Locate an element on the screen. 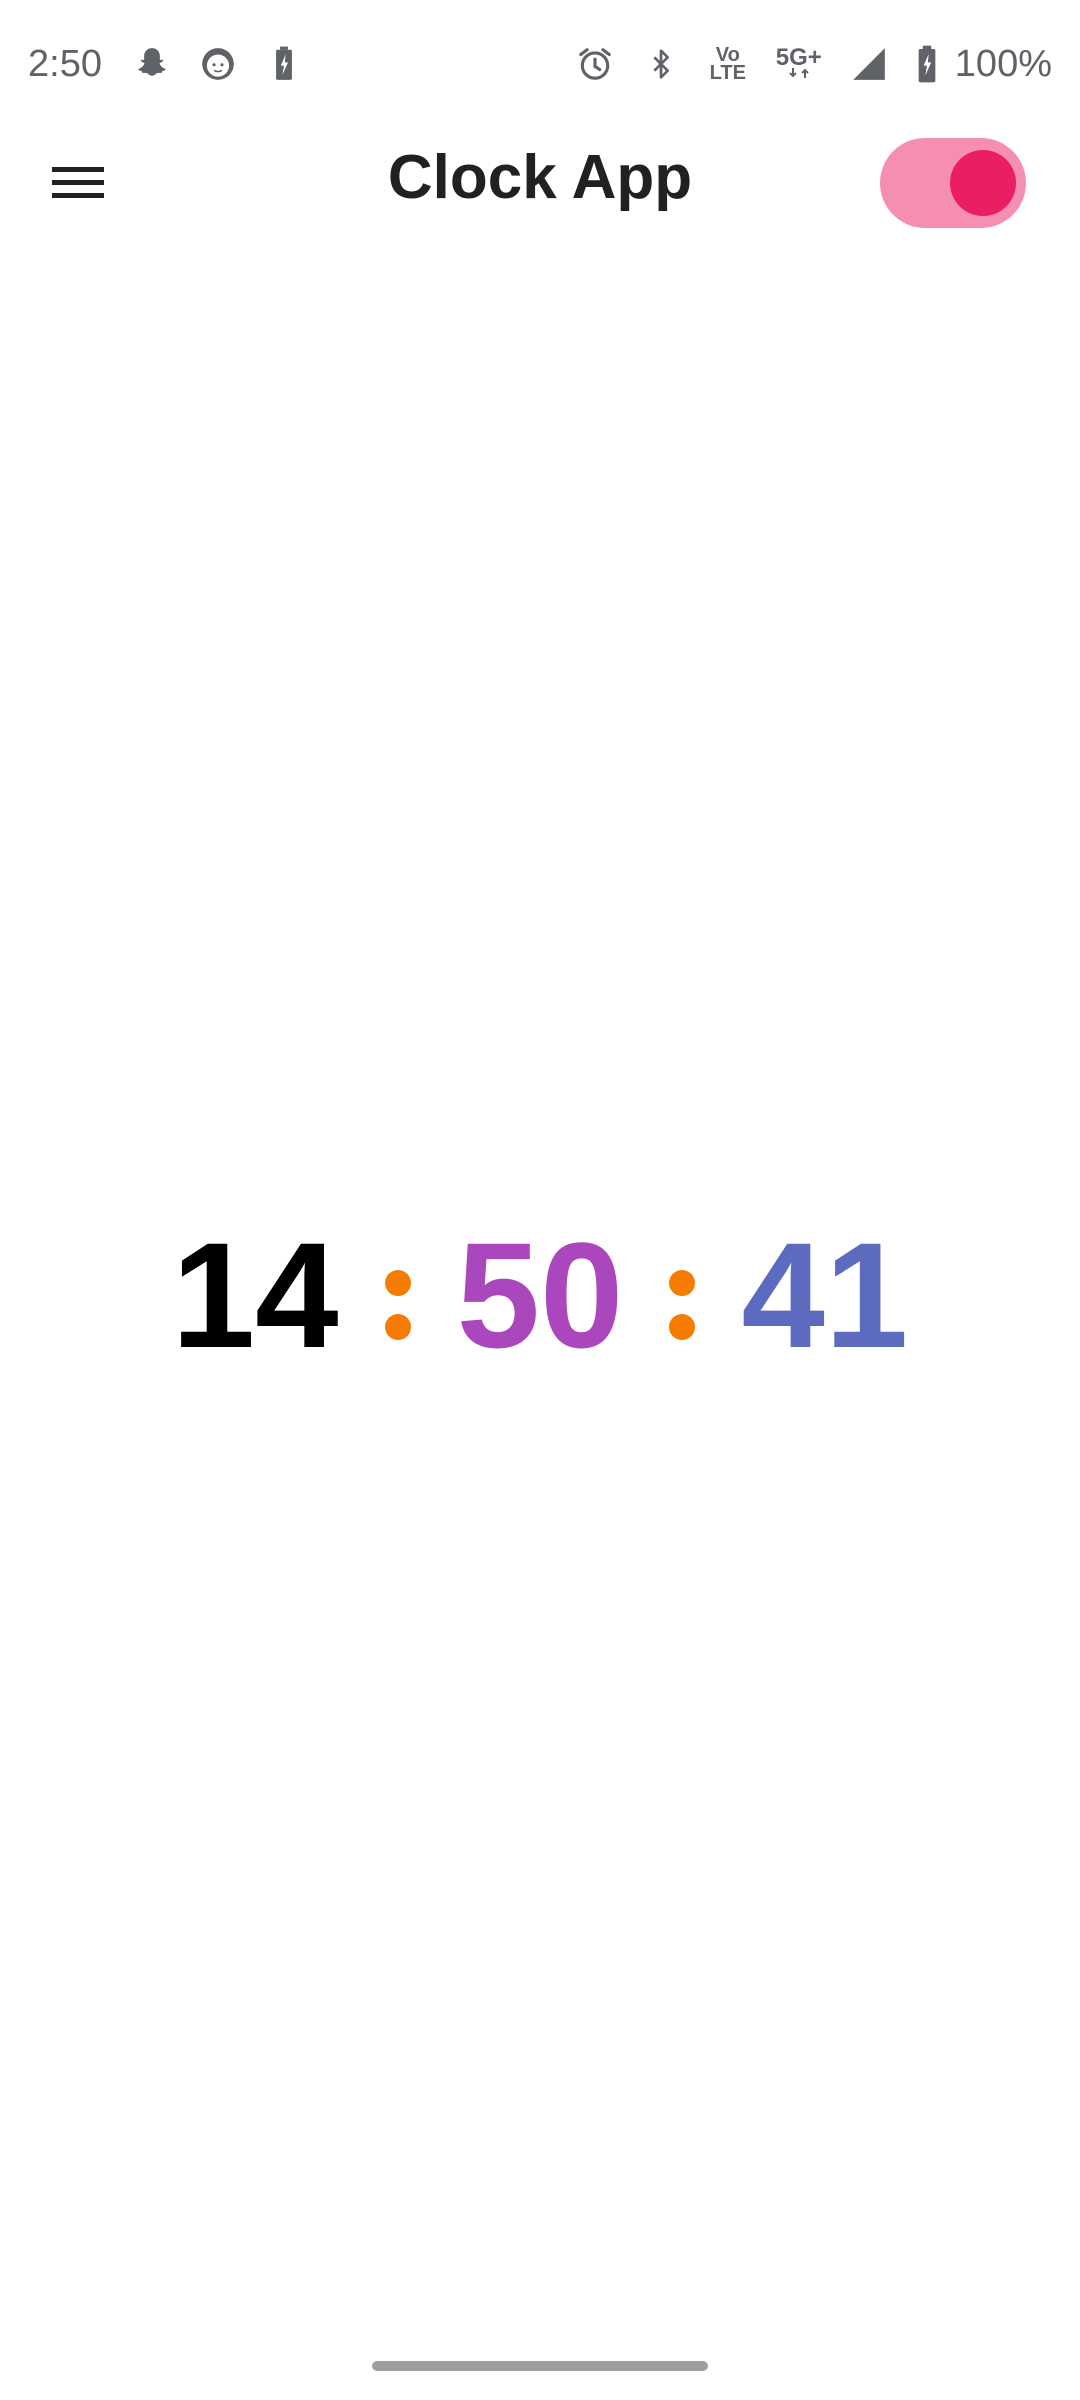  app-bar: Clock App is located at coordinates (540, 183).